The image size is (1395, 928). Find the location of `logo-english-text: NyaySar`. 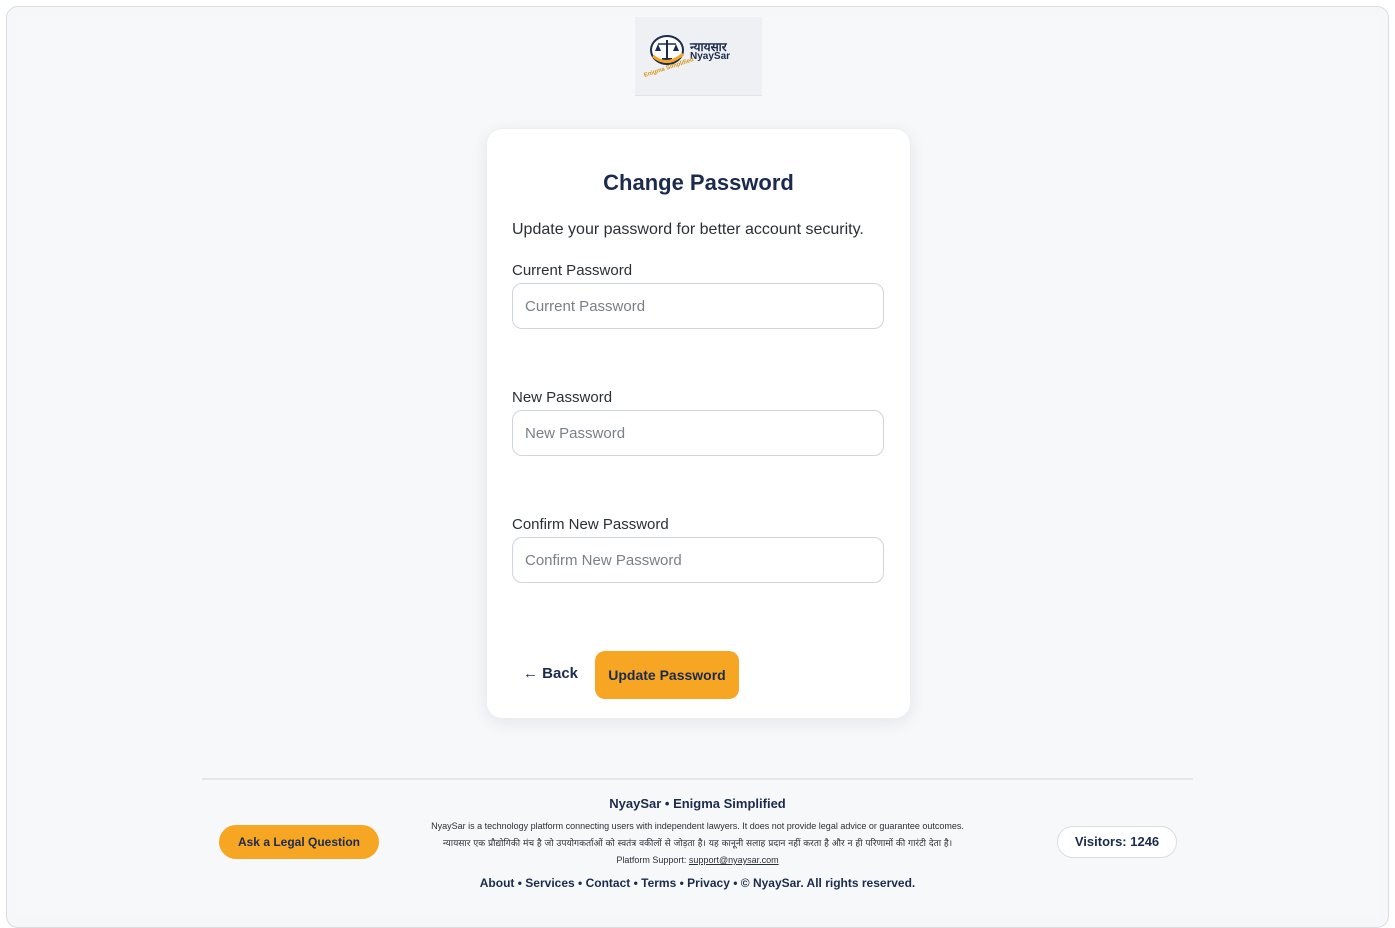

logo-english-text: NyaySar is located at coordinates (710, 56).